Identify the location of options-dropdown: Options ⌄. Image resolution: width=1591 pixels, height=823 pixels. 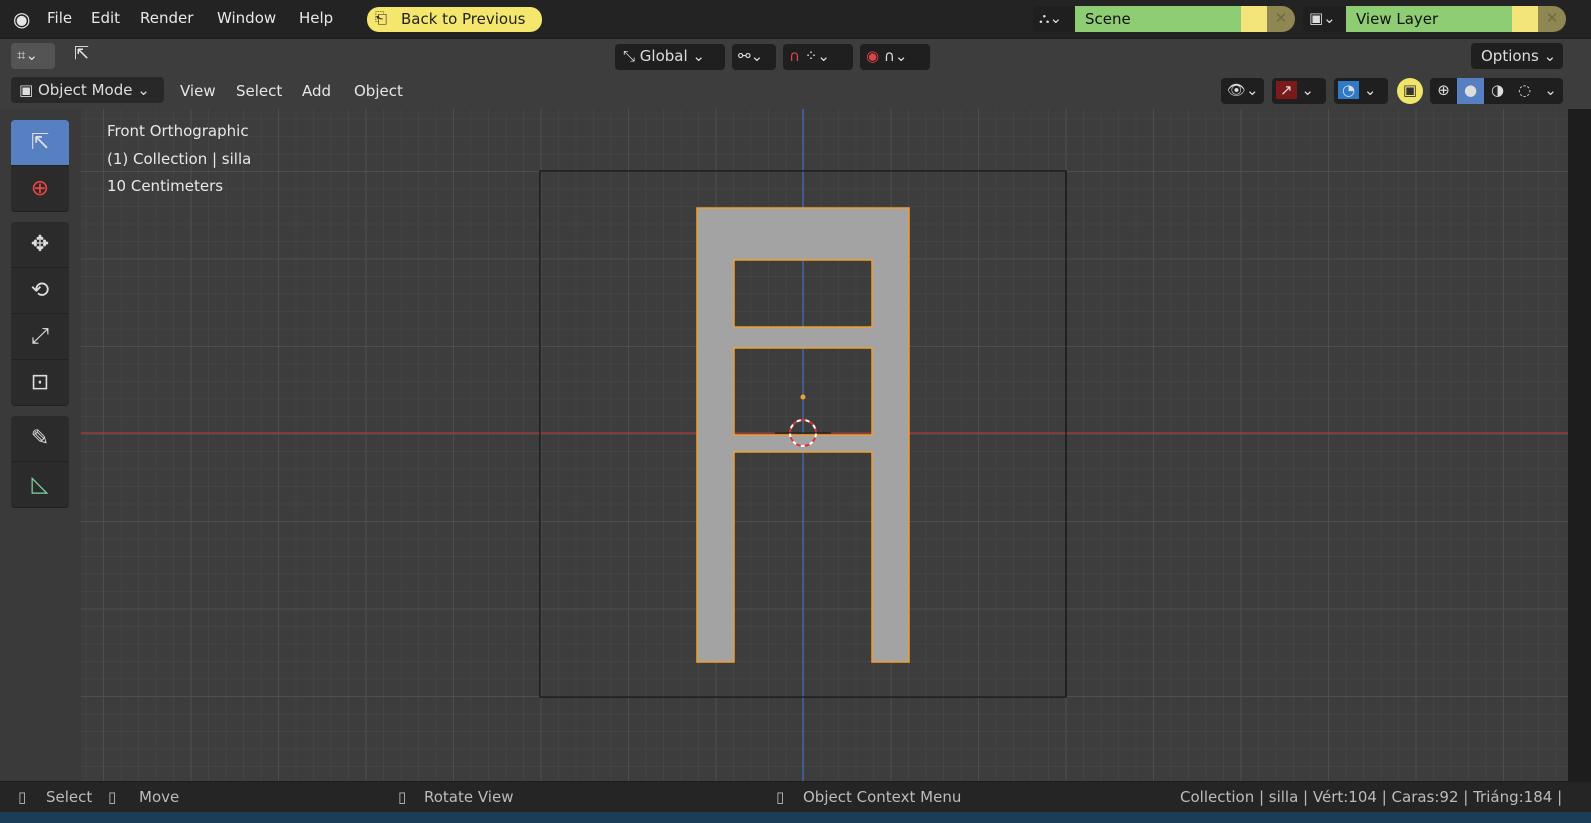
(1517, 56).